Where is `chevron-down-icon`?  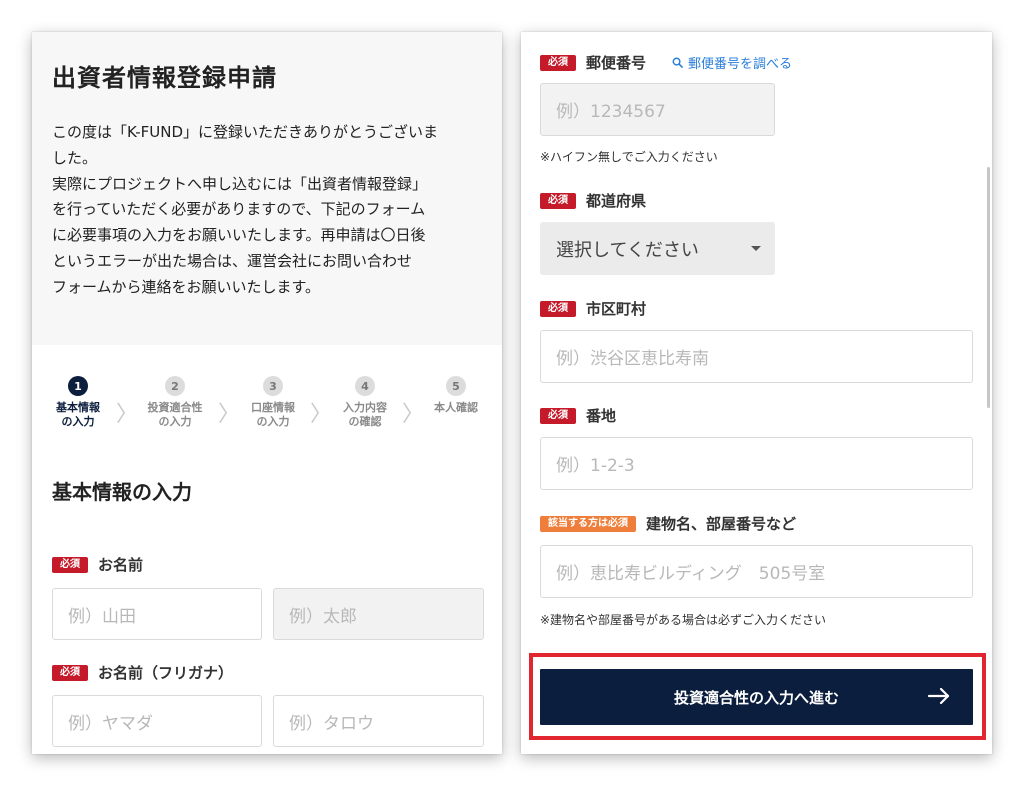 chevron-down-icon is located at coordinates (756, 248).